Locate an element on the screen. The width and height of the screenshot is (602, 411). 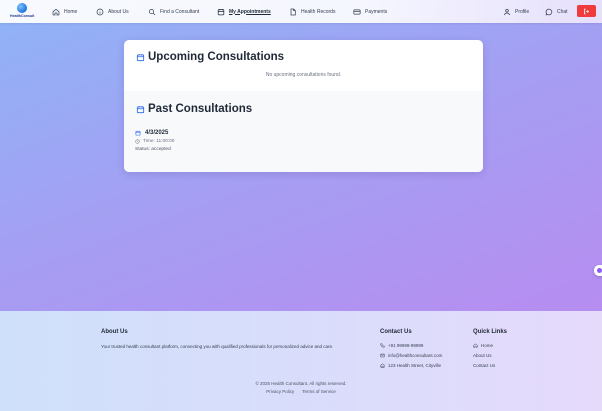
nav-payments: Payments is located at coordinates (370, 11).